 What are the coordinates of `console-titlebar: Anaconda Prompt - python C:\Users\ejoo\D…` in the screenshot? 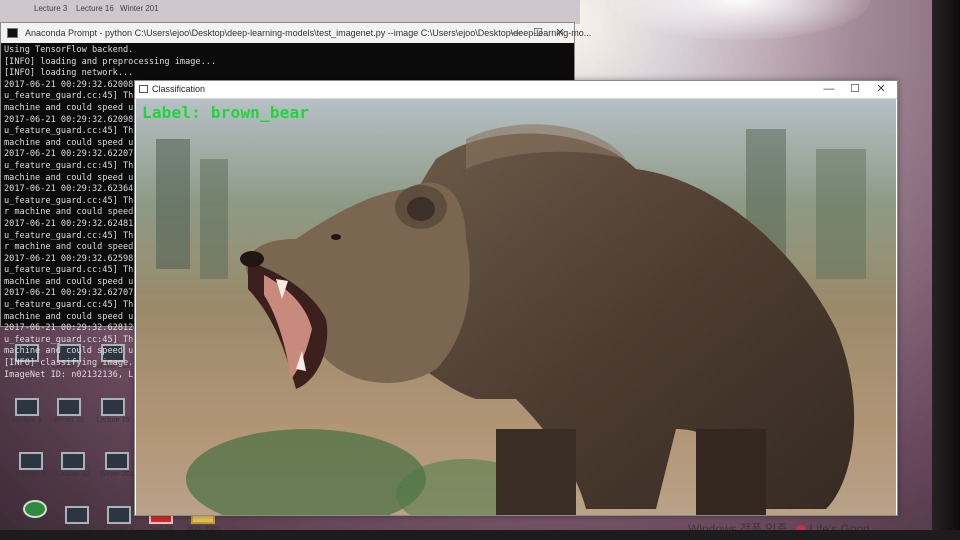 It's located at (296, 33).